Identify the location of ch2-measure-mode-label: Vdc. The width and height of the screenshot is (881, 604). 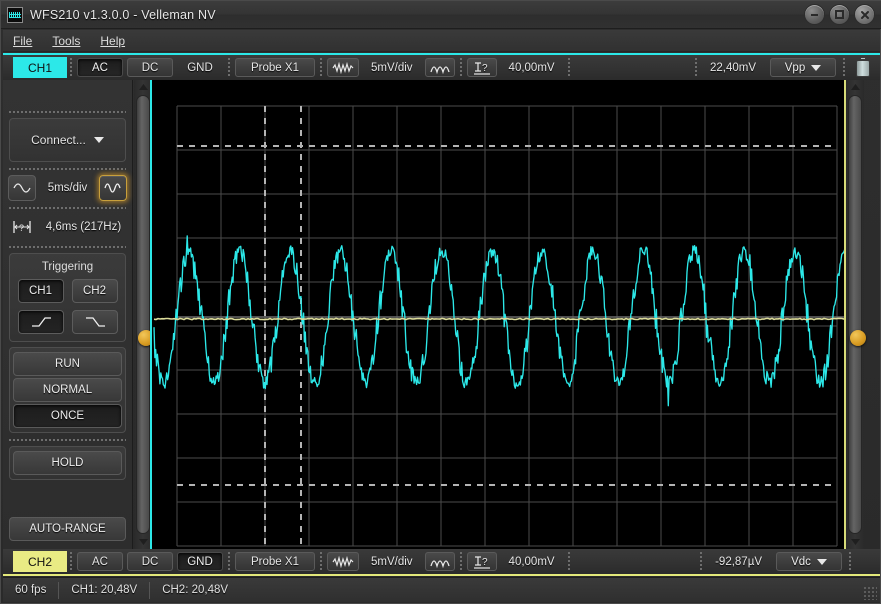
(801, 561).